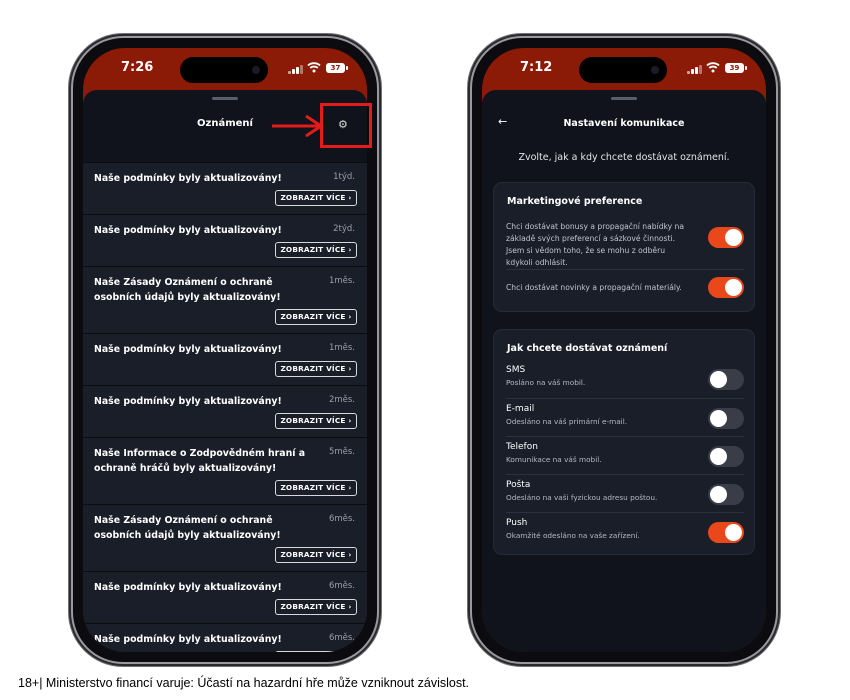  What do you see at coordinates (726, 237) in the screenshot?
I see `bonuses-toggle` at bounding box center [726, 237].